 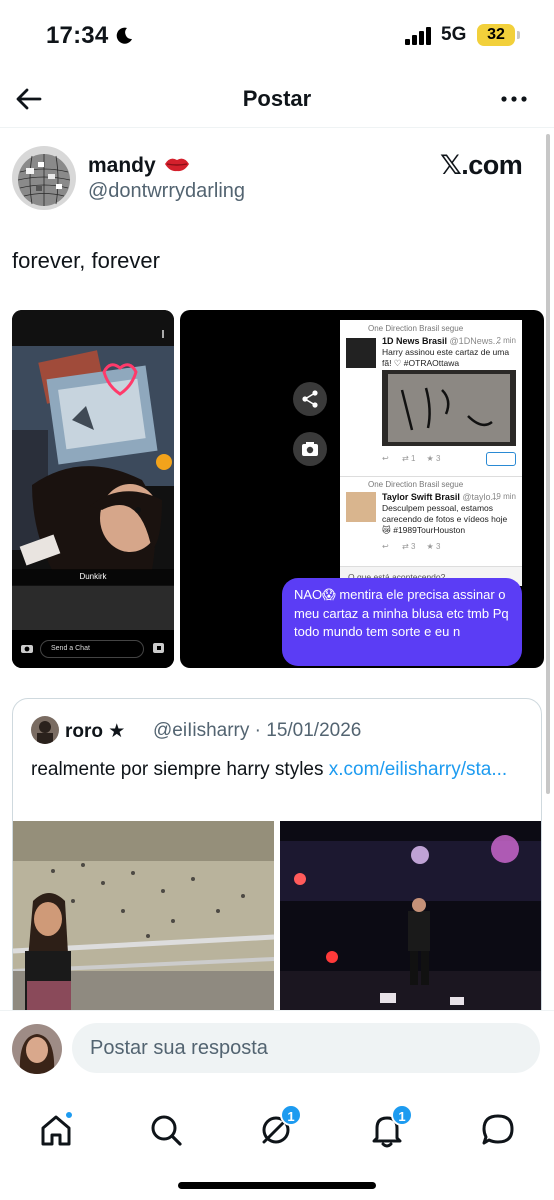 What do you see at coordinates (481, 165) in the screenshot?
I see `x-com-logo: 𝕏.com` at bounding box center [481, 165].